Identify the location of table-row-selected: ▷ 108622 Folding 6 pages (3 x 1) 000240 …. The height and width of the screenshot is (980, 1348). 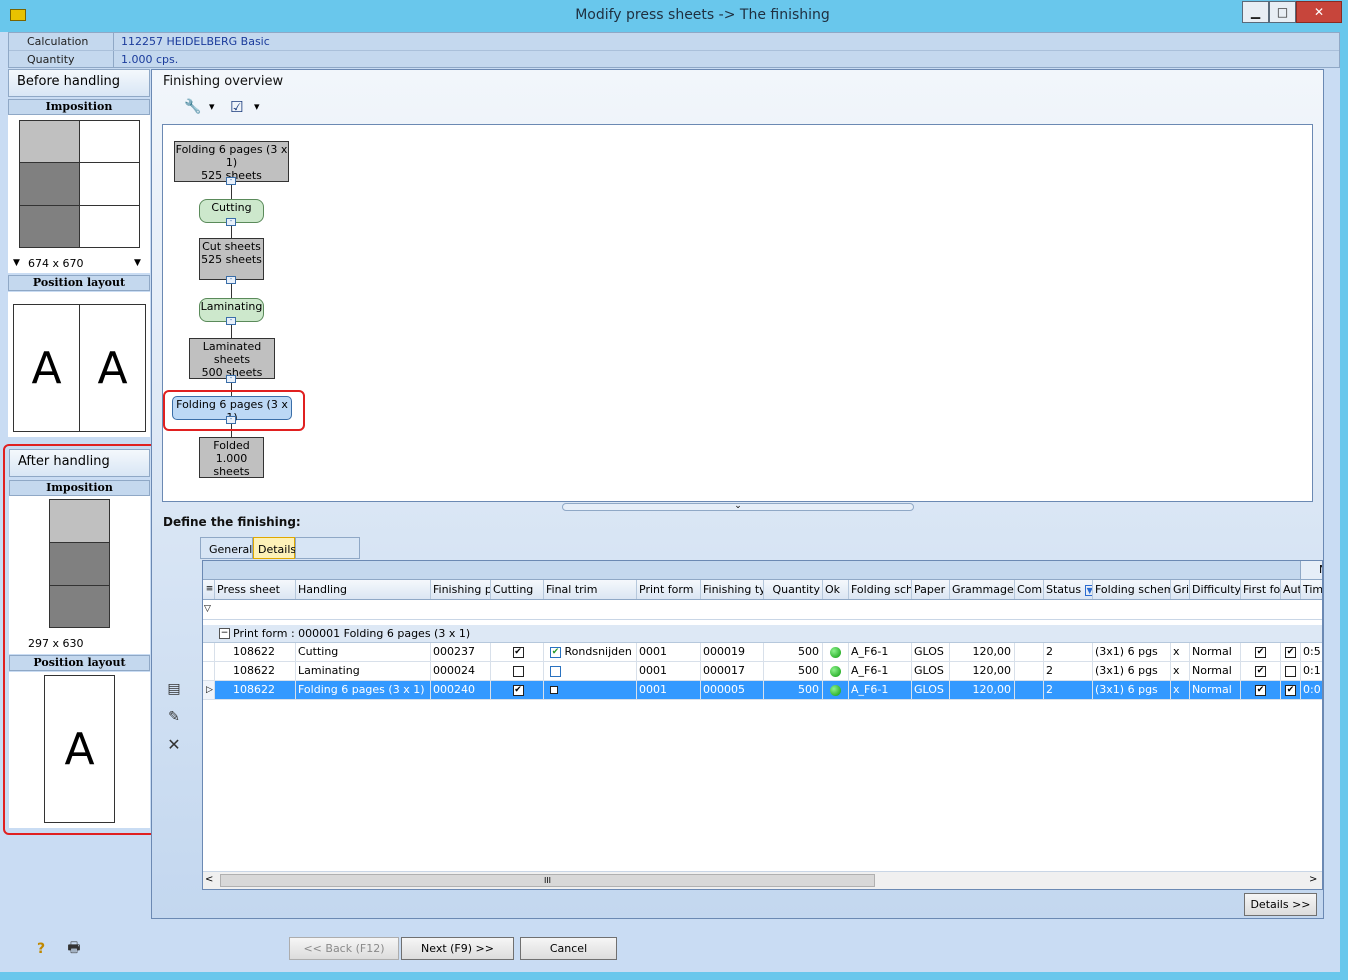
(762, 690).